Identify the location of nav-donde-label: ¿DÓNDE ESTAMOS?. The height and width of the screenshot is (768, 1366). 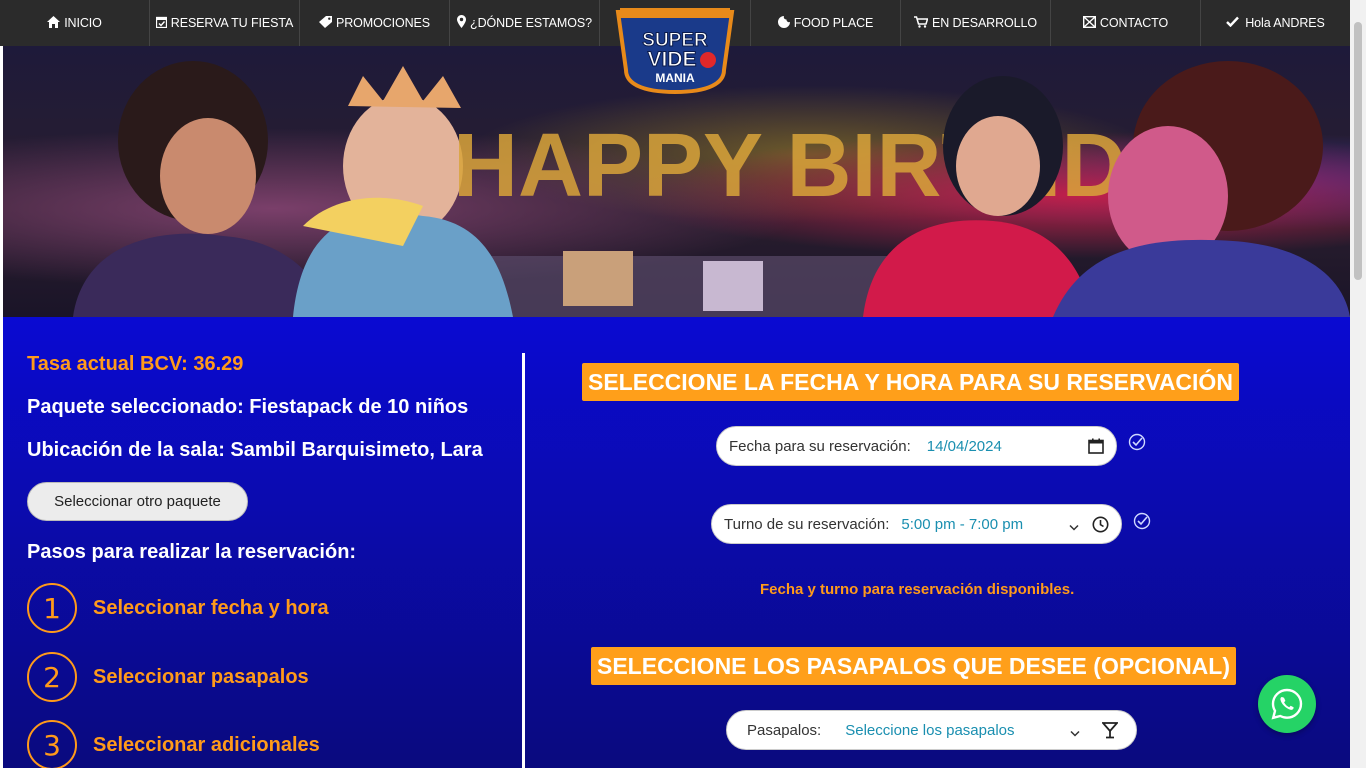
(531, 23).